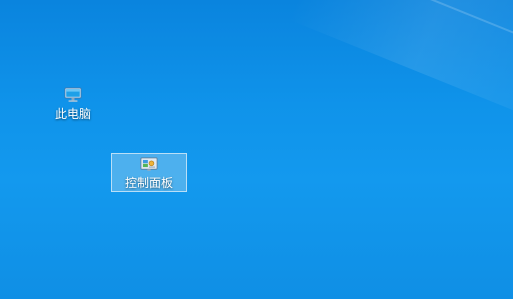 This screenshot has width=513, height=299. What do you see at coordinates (73, 94) in the screenshot?
I see `this-pc-icon` at bounding box center [73, 94].